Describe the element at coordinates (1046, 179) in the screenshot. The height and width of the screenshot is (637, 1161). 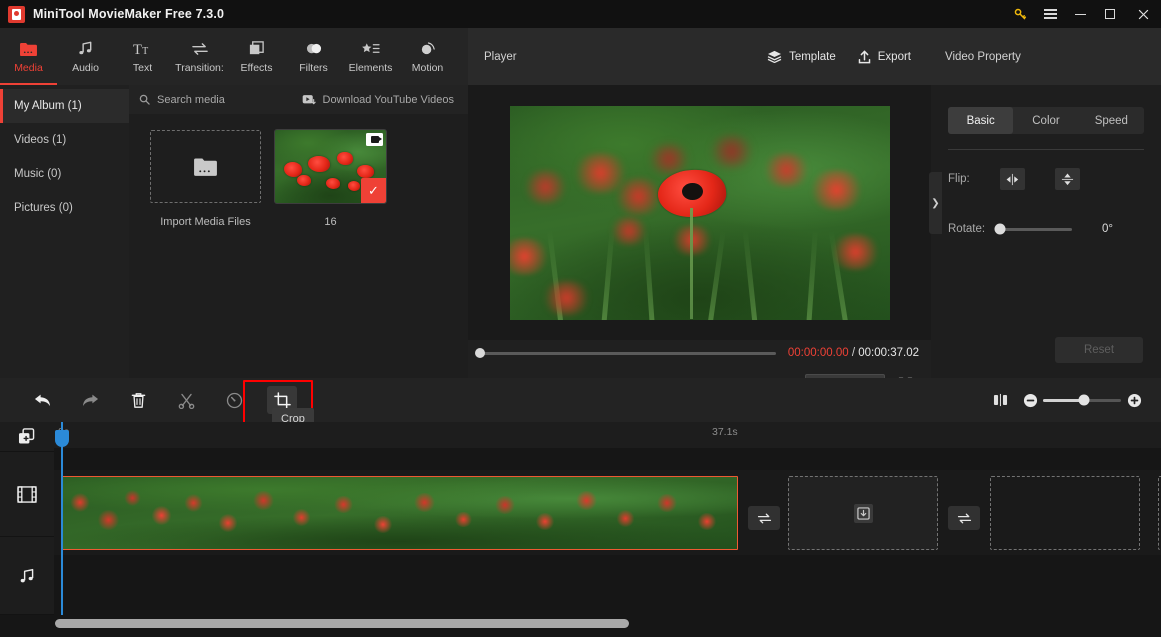
I see `flip-row: Flip:` at that location.